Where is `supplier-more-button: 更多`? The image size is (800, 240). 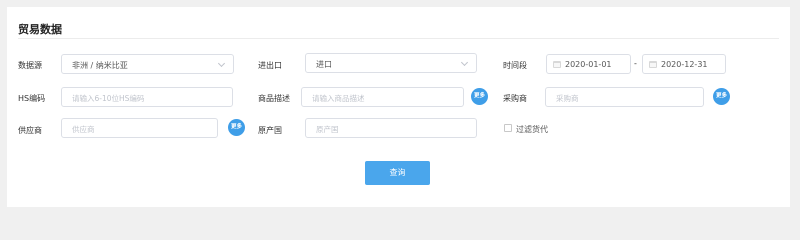
supplier-more-button: 更多 is located at coordinates (236, 127).